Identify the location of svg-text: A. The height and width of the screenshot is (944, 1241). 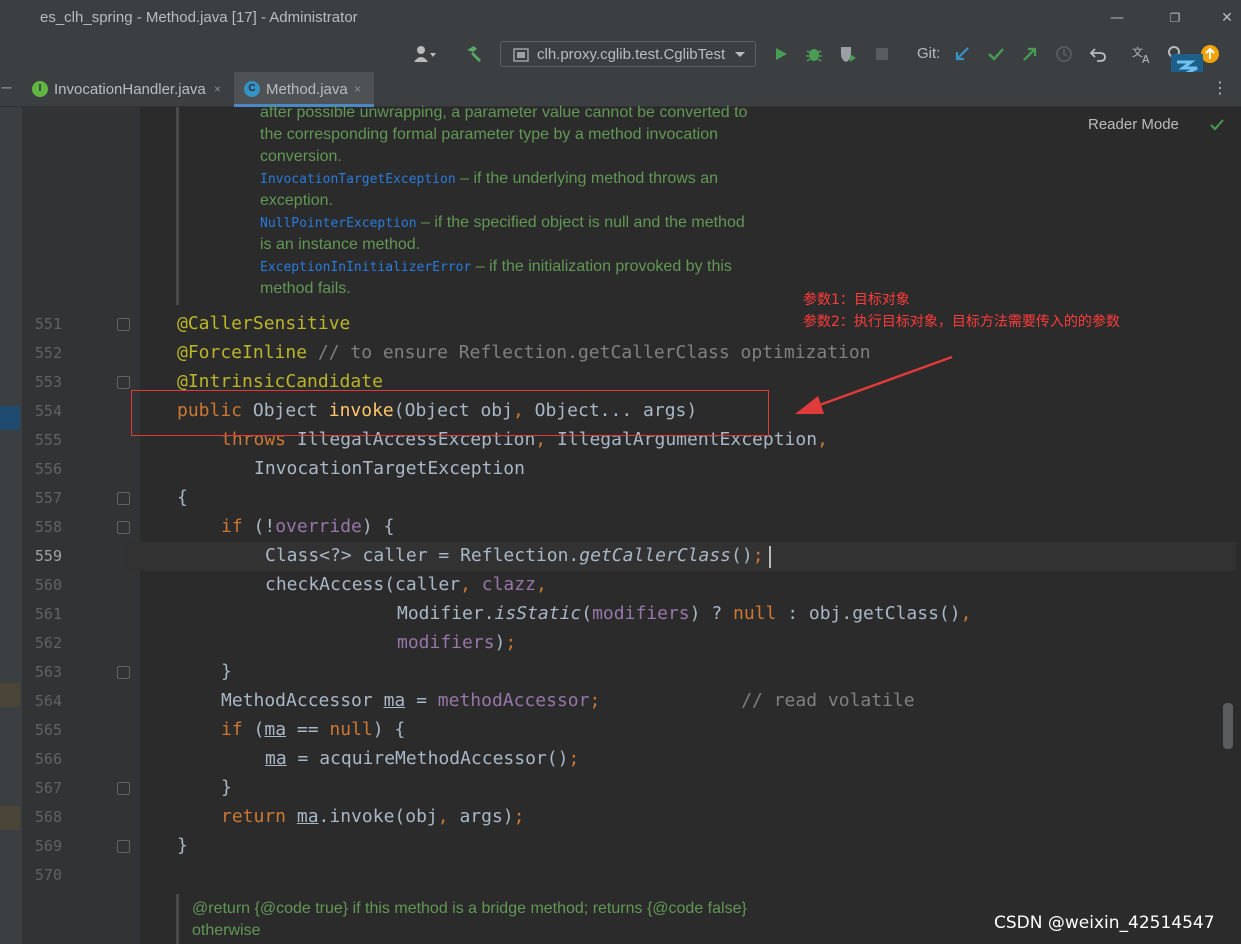
(1146, 58).